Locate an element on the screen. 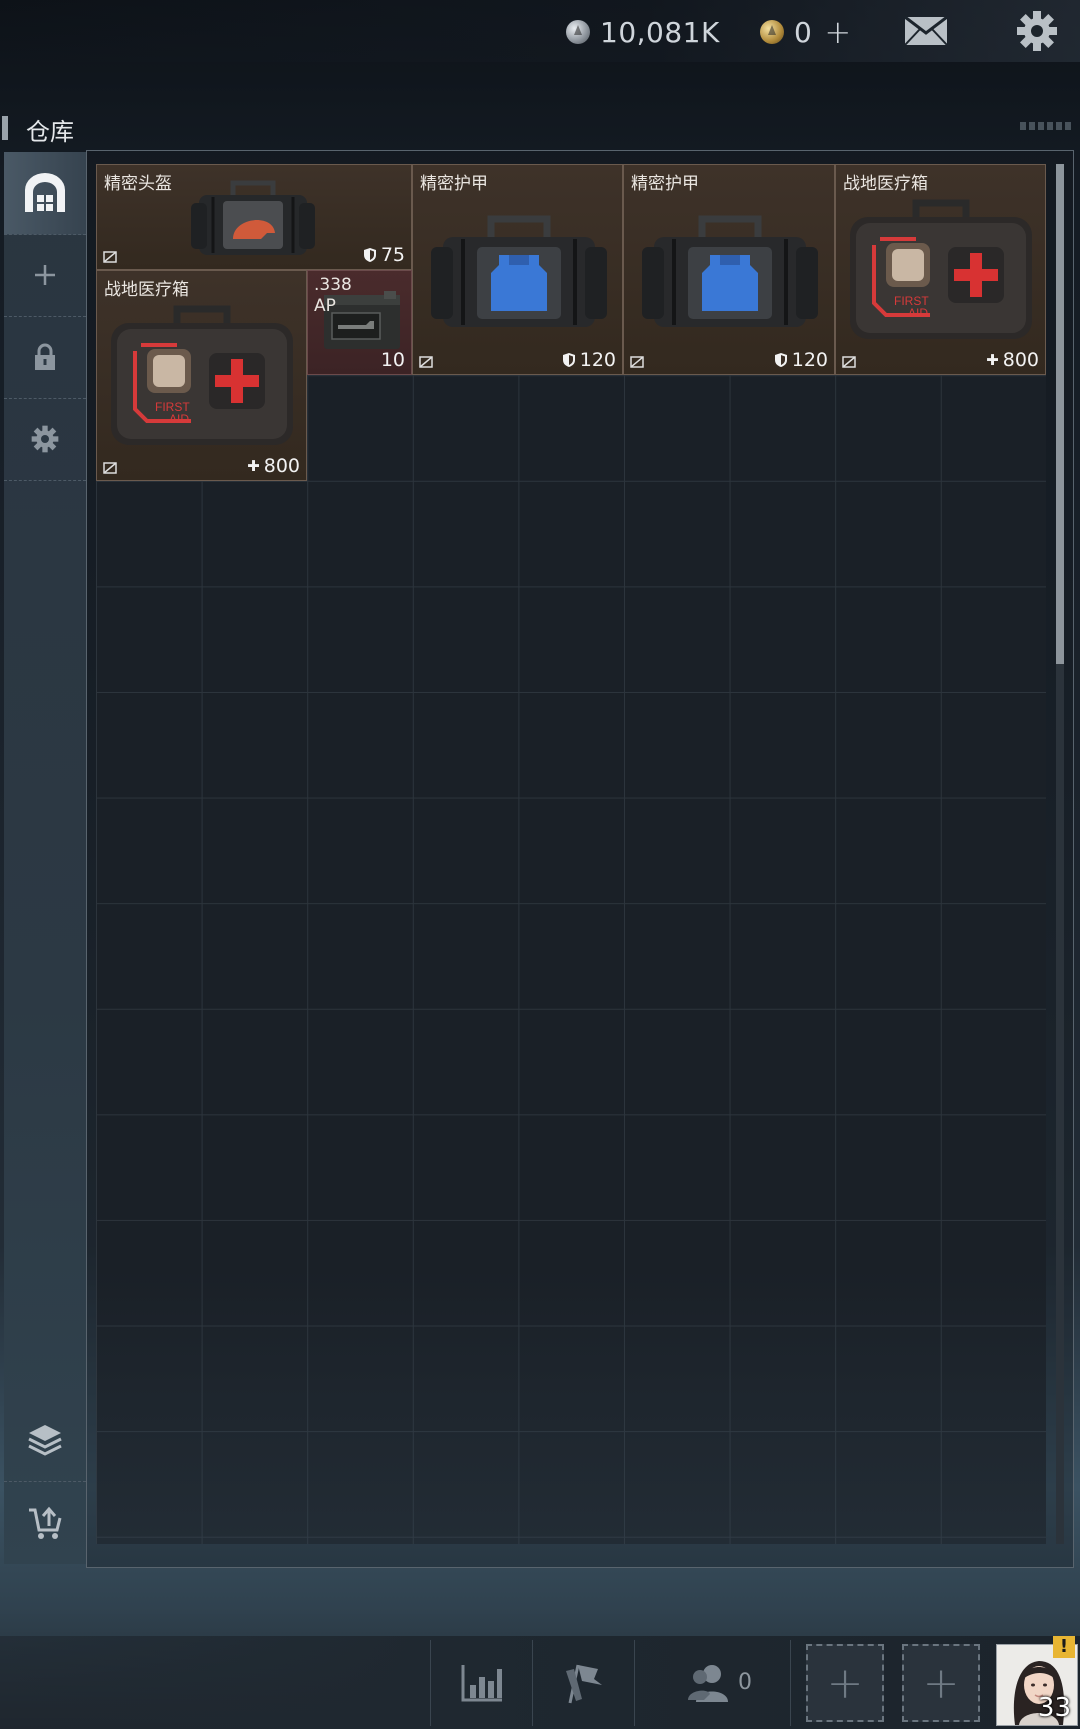 This screenshot has height=1729, width=1080. flags-button is located at coordinates (584, 1682).